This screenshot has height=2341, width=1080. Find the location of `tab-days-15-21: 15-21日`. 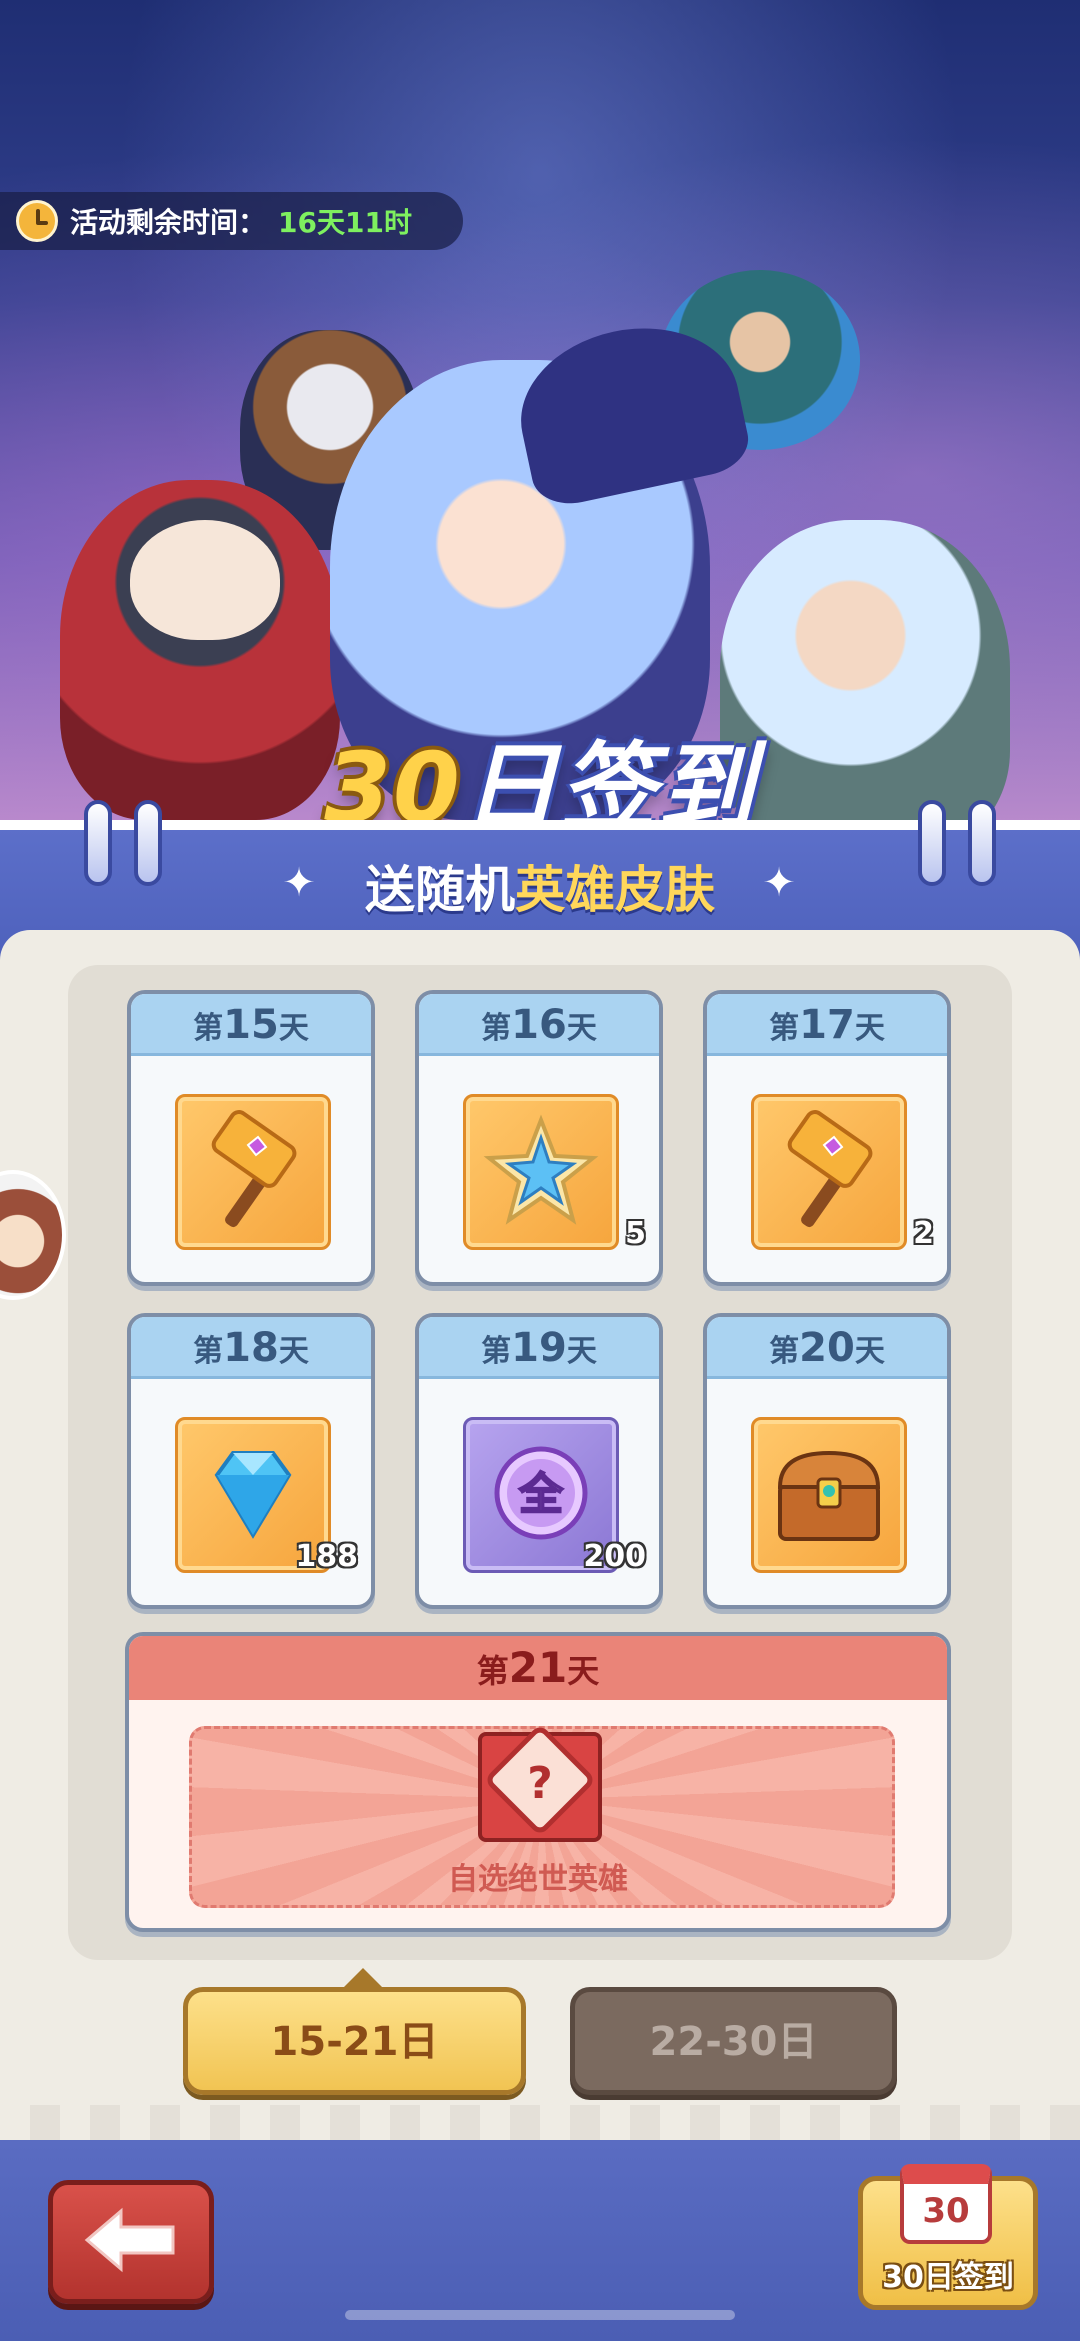

tab-days-15-21: 15-21日 is located at coordinates (354, 2031).